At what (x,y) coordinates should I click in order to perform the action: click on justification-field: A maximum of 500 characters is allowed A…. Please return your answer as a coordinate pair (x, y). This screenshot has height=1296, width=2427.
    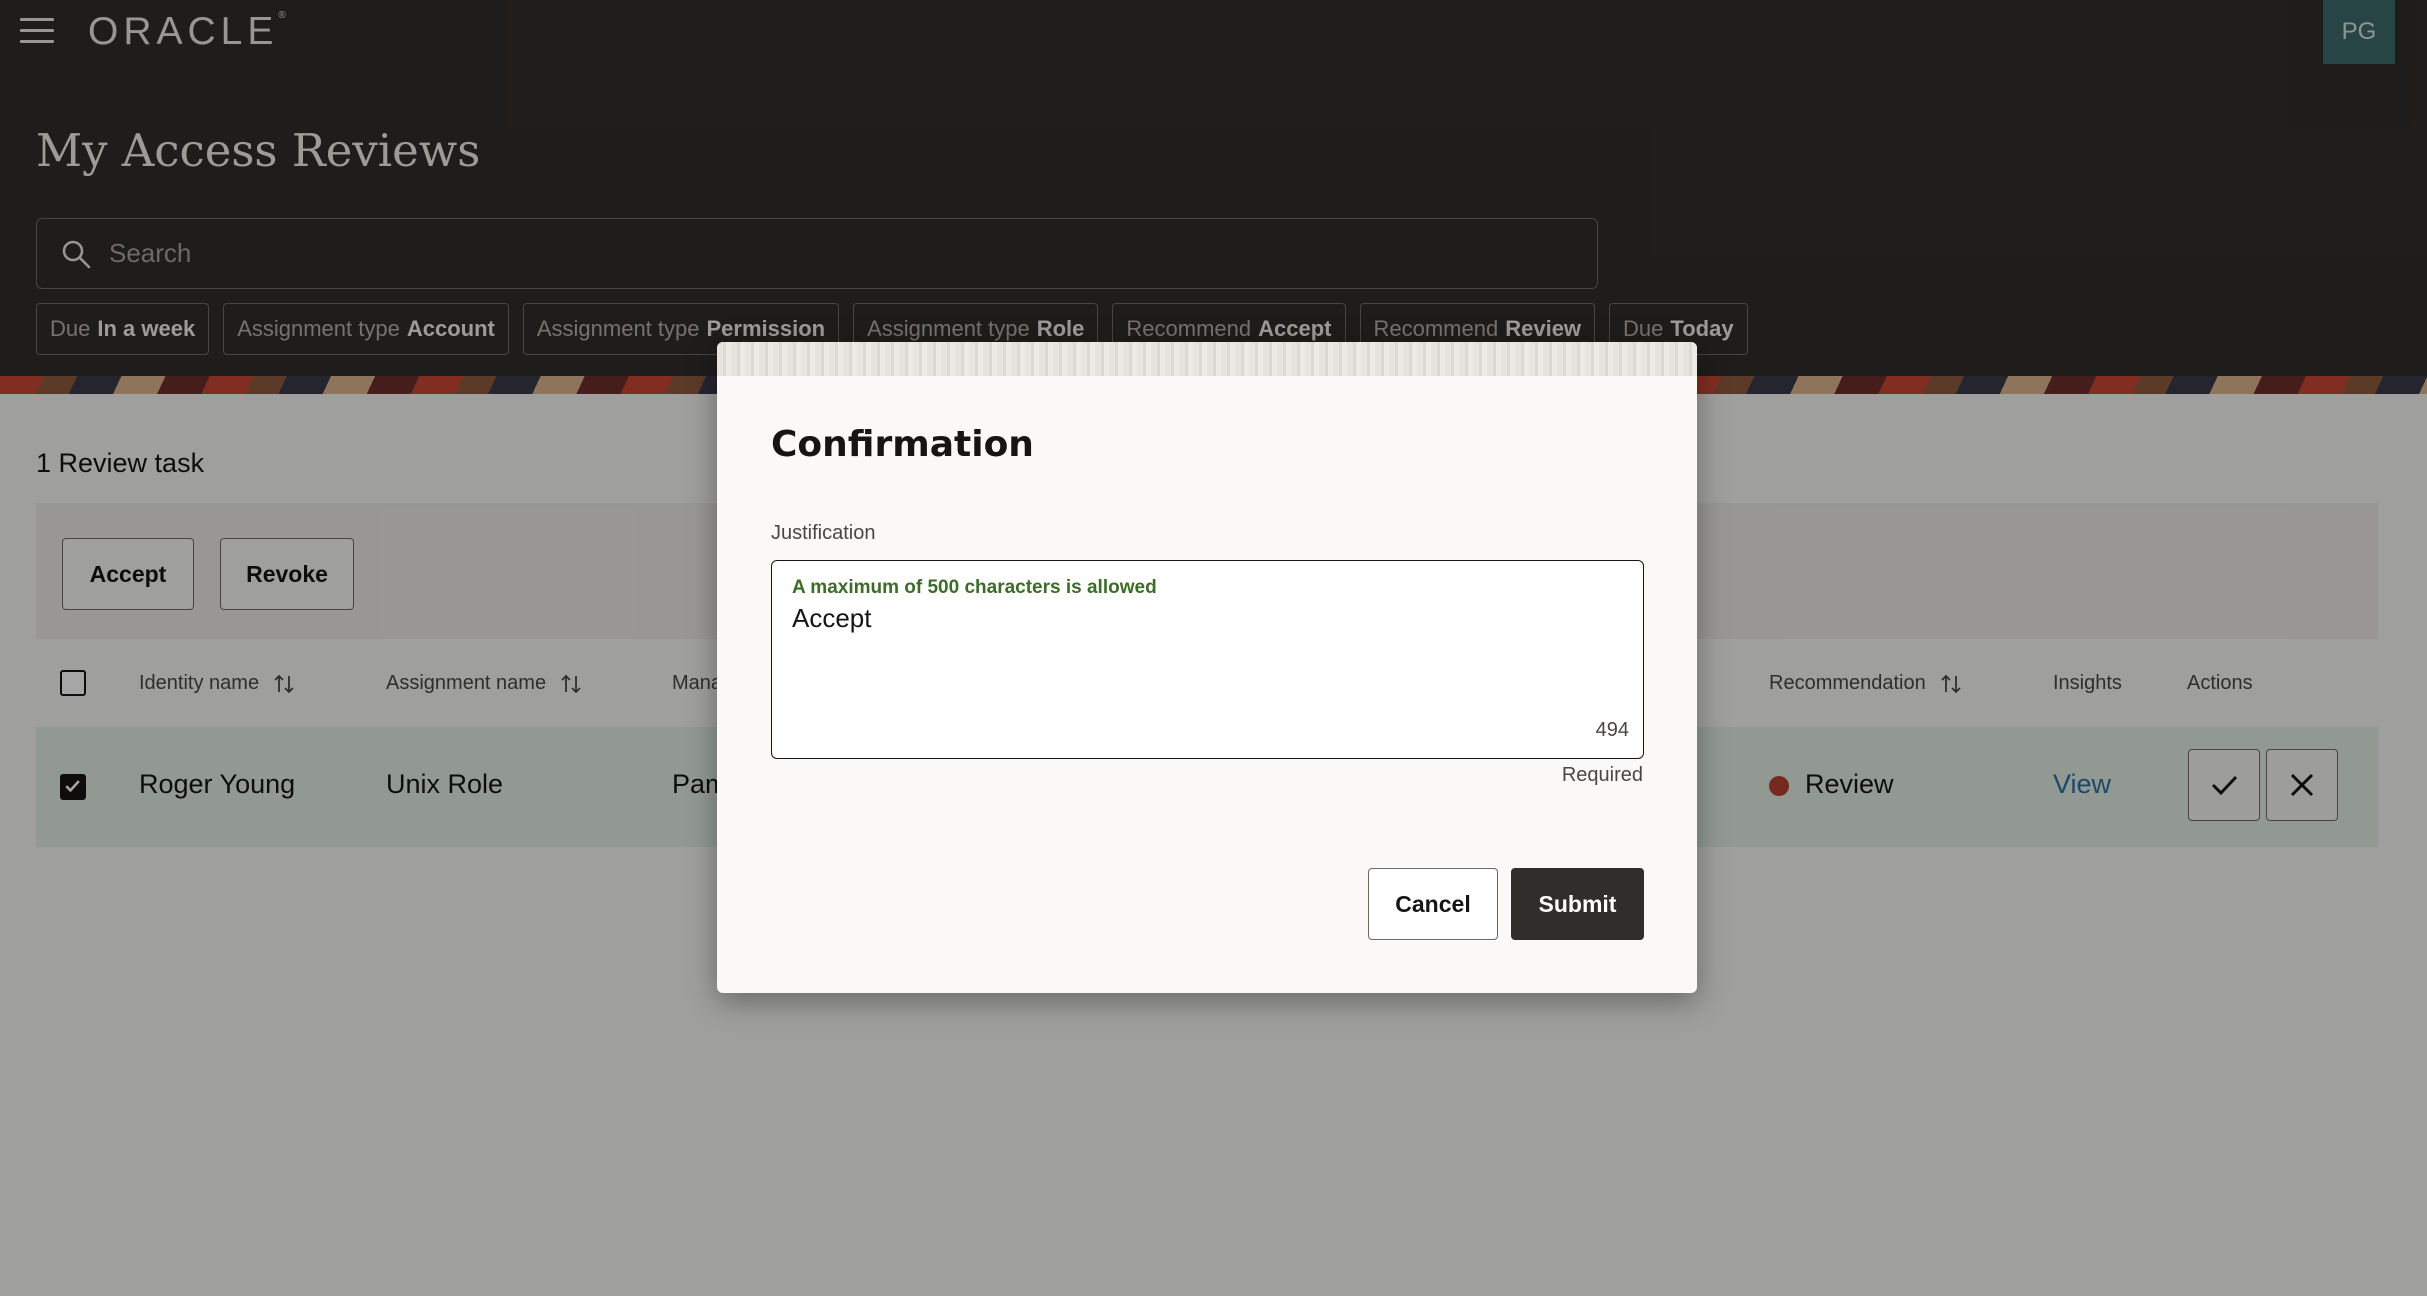
    Looking at the image, I should click on (1207, 659).